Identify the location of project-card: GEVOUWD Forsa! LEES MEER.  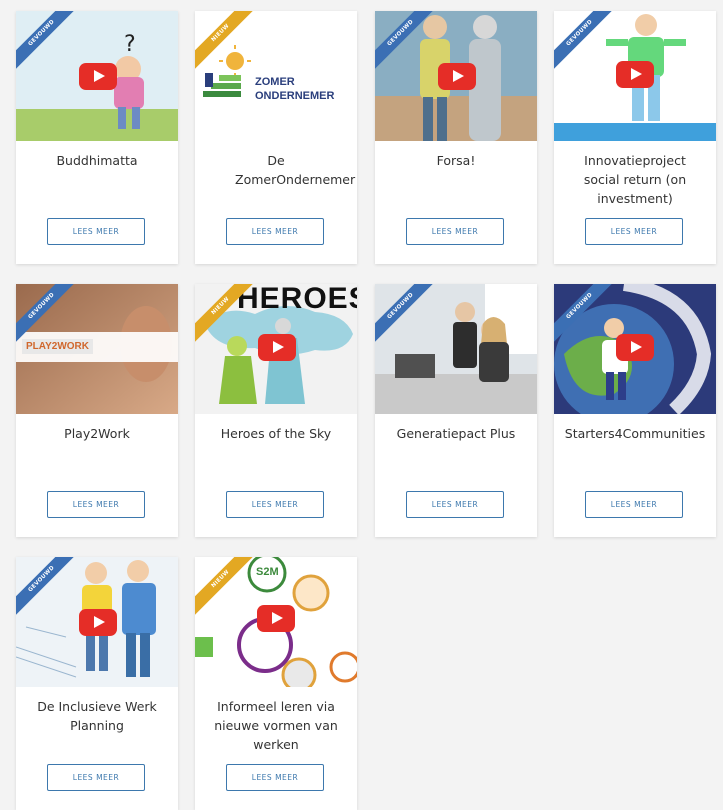
(456, 137).